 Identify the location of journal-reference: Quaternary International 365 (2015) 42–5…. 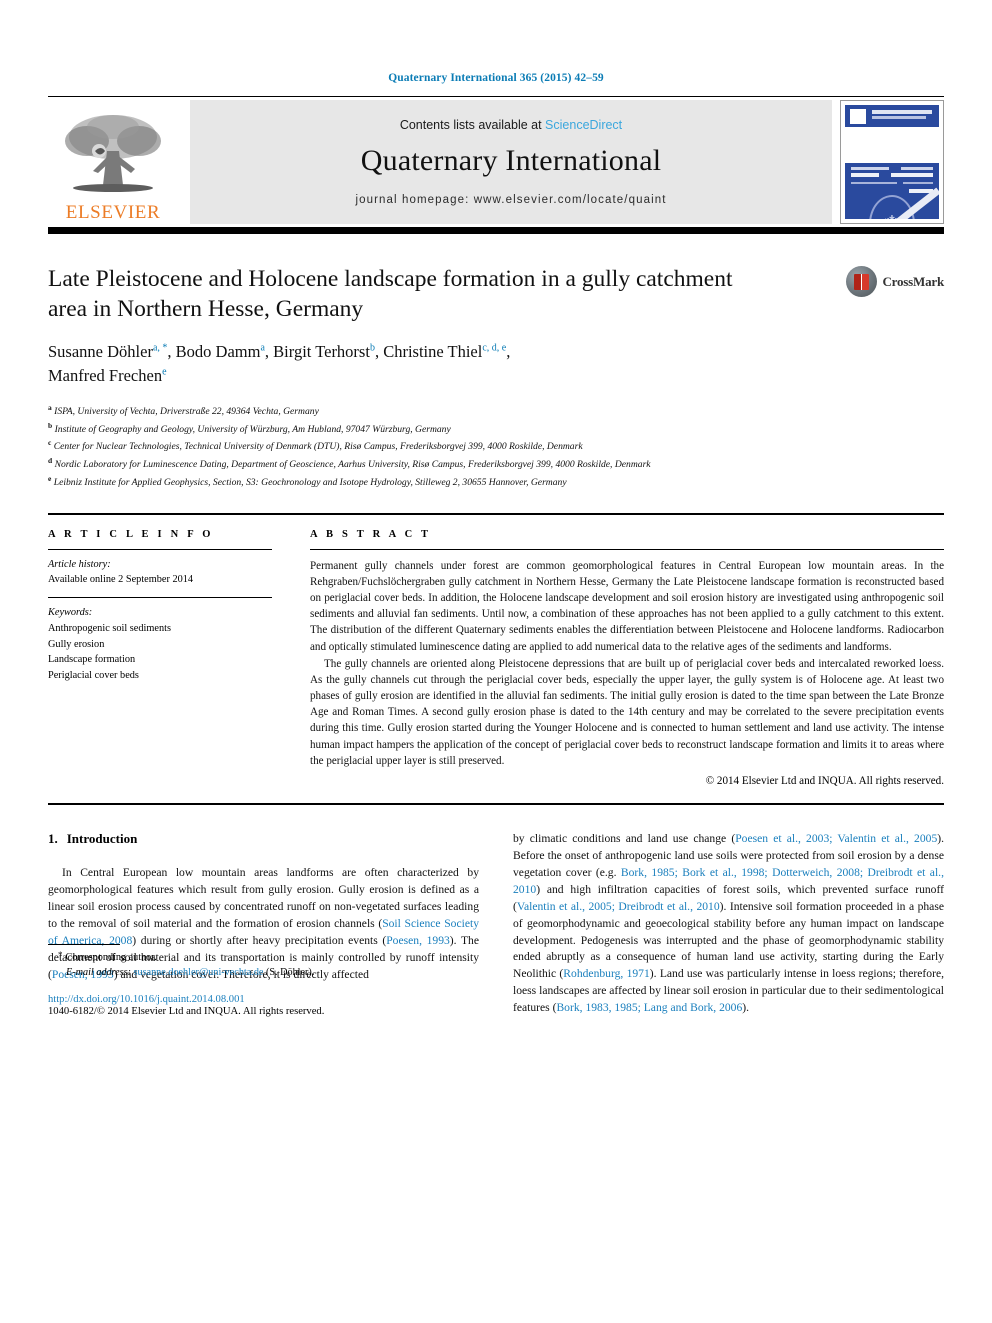
(496, 78).